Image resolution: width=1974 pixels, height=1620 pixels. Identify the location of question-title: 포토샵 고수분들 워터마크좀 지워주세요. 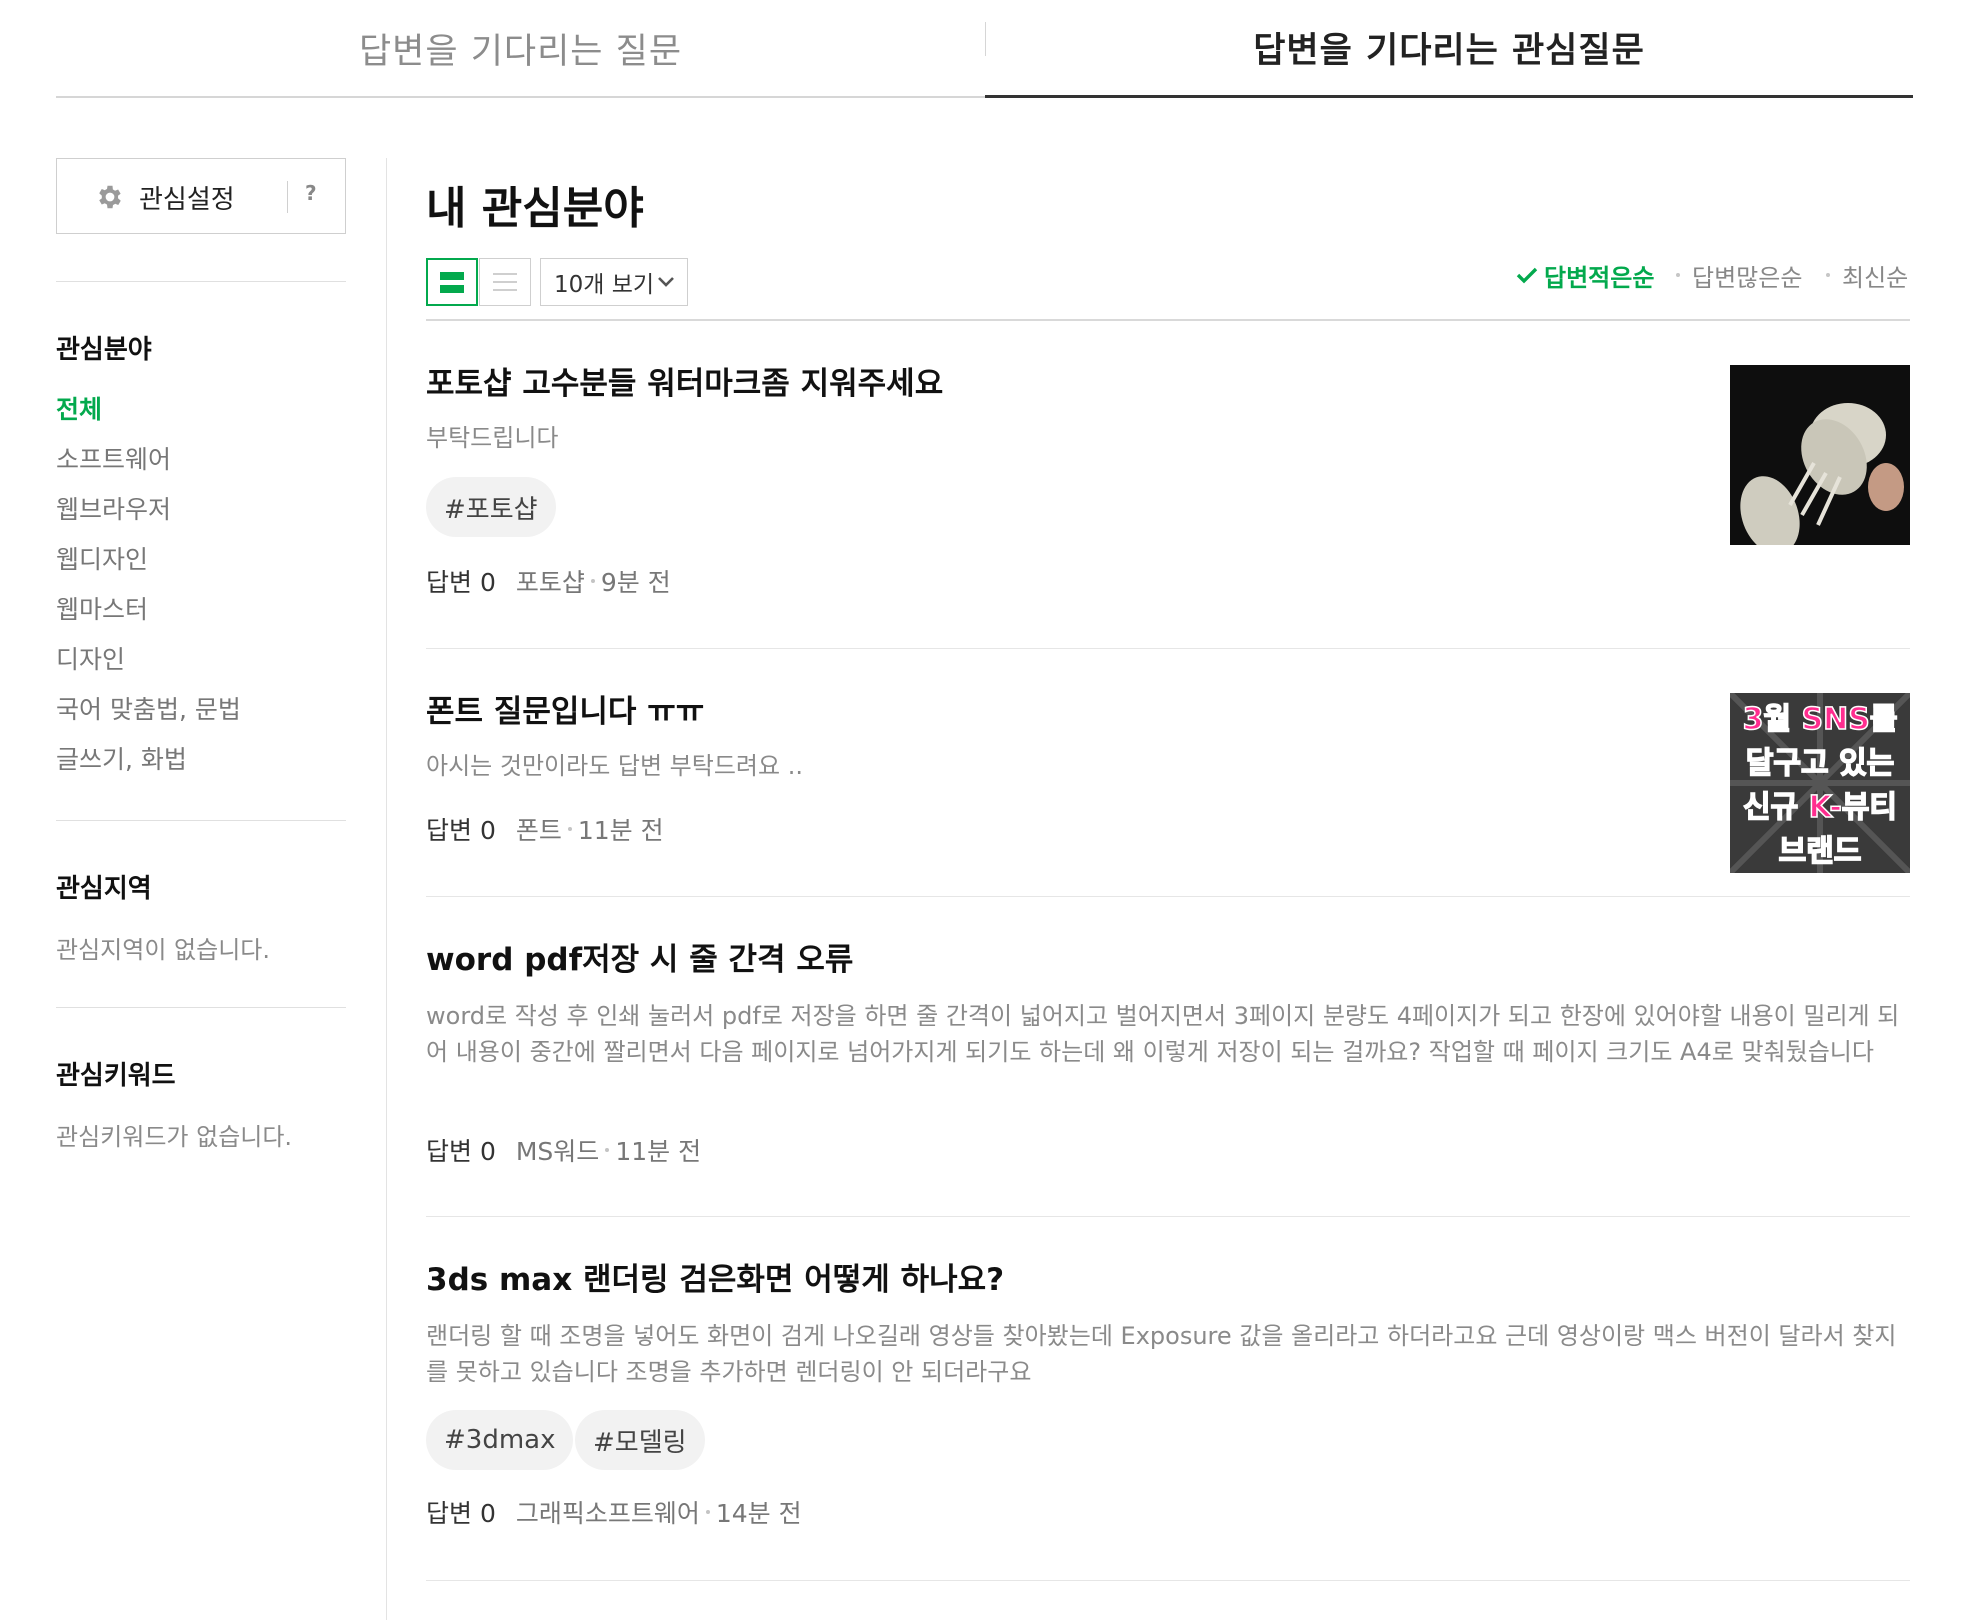
(684, 380).